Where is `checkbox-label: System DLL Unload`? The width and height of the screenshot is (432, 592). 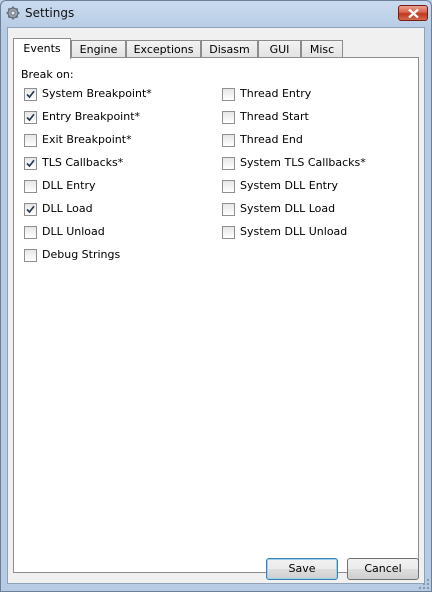 checkbox-label: System DLL Unload is located at coordinates (294, 231).